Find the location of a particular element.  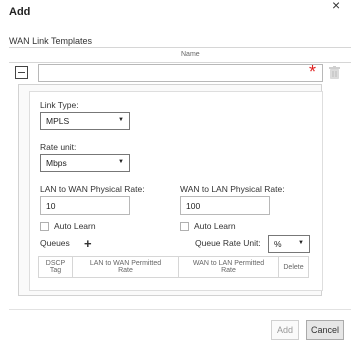

queue-rate-unit-label: Queue Rate Unit: is located at coordinates (228, 243).